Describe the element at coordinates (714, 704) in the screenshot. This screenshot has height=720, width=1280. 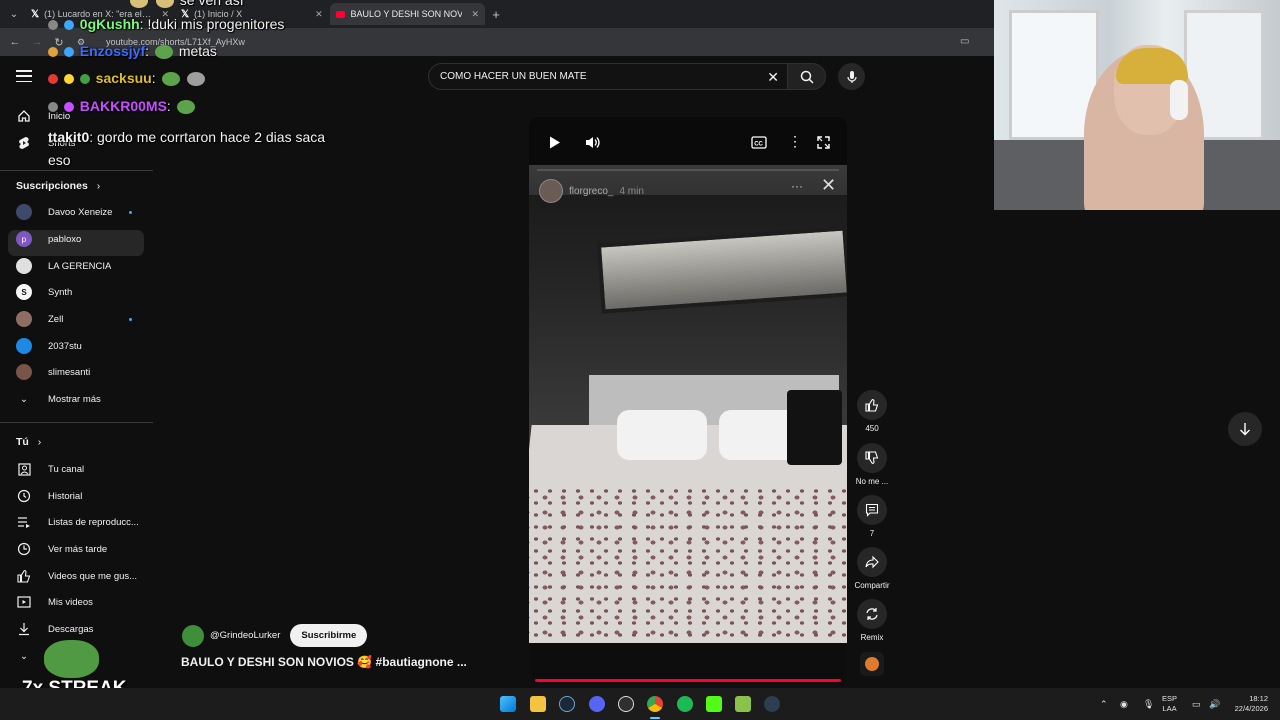
I see `kick-icon` at that location.